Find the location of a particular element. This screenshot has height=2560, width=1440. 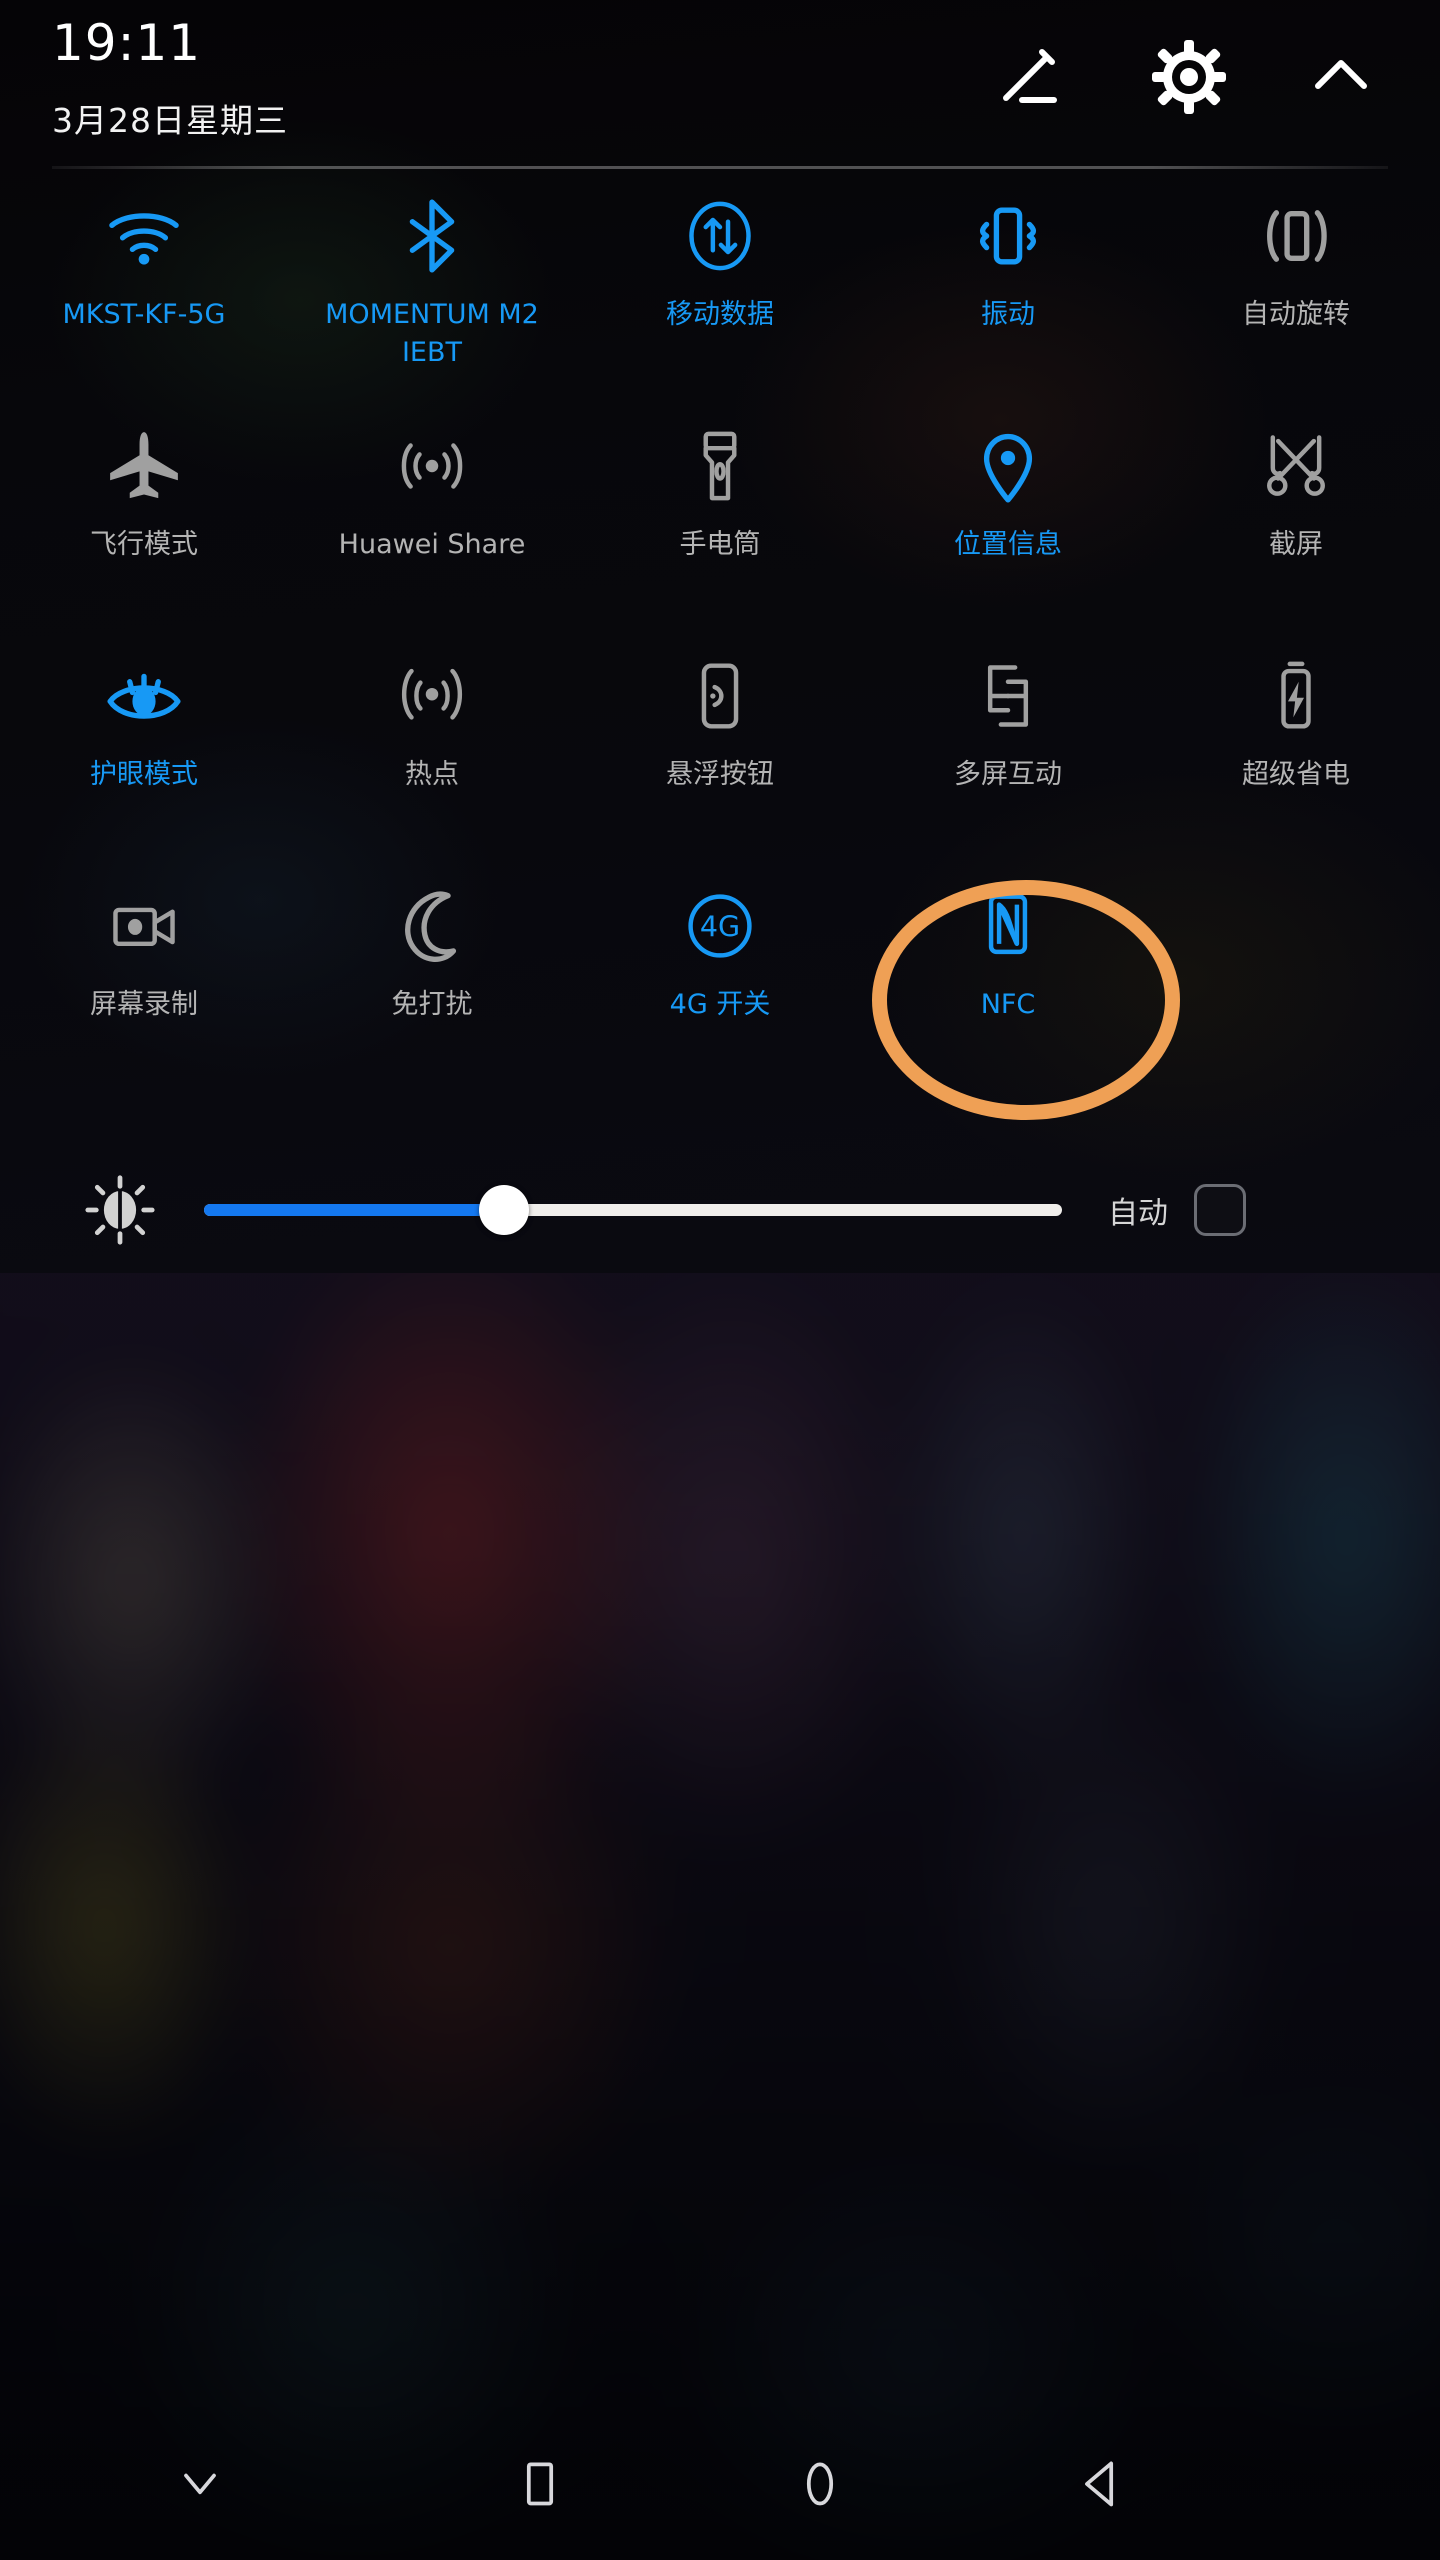

toggle-label: 移动数据 is located at coordinates (720, 314).